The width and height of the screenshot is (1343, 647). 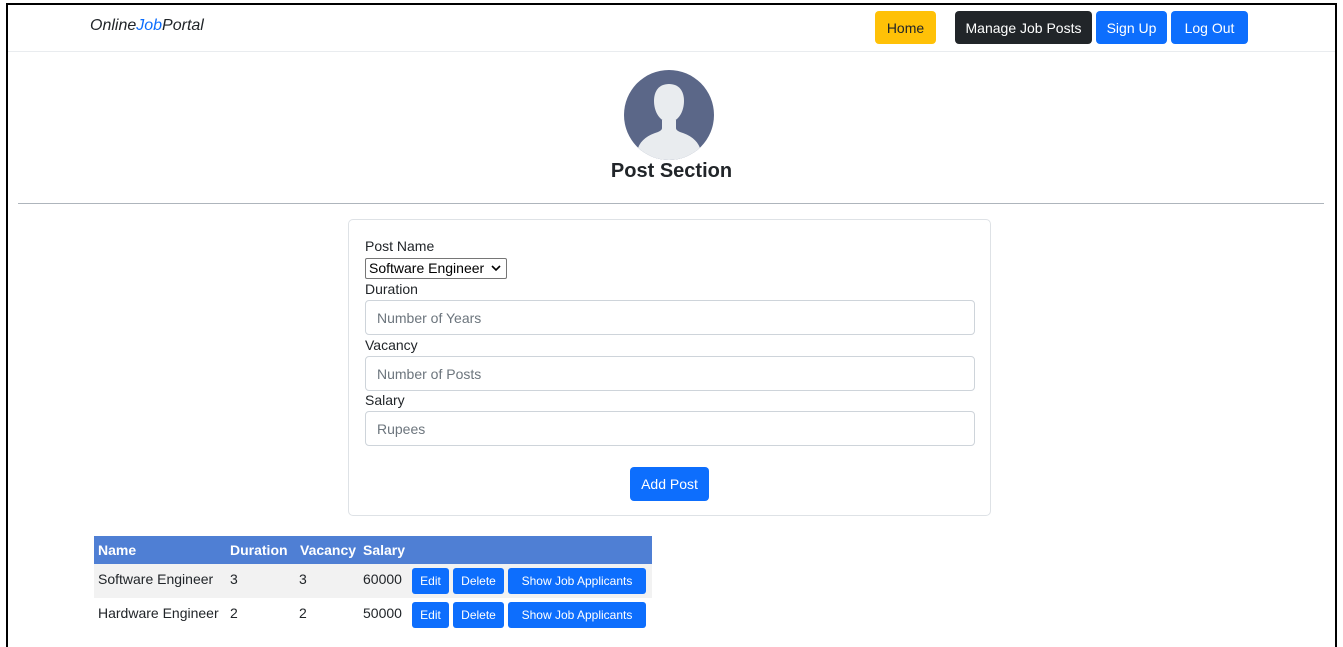 I want to click on log-out-button: Log Out, so click(x=1209, y=27).